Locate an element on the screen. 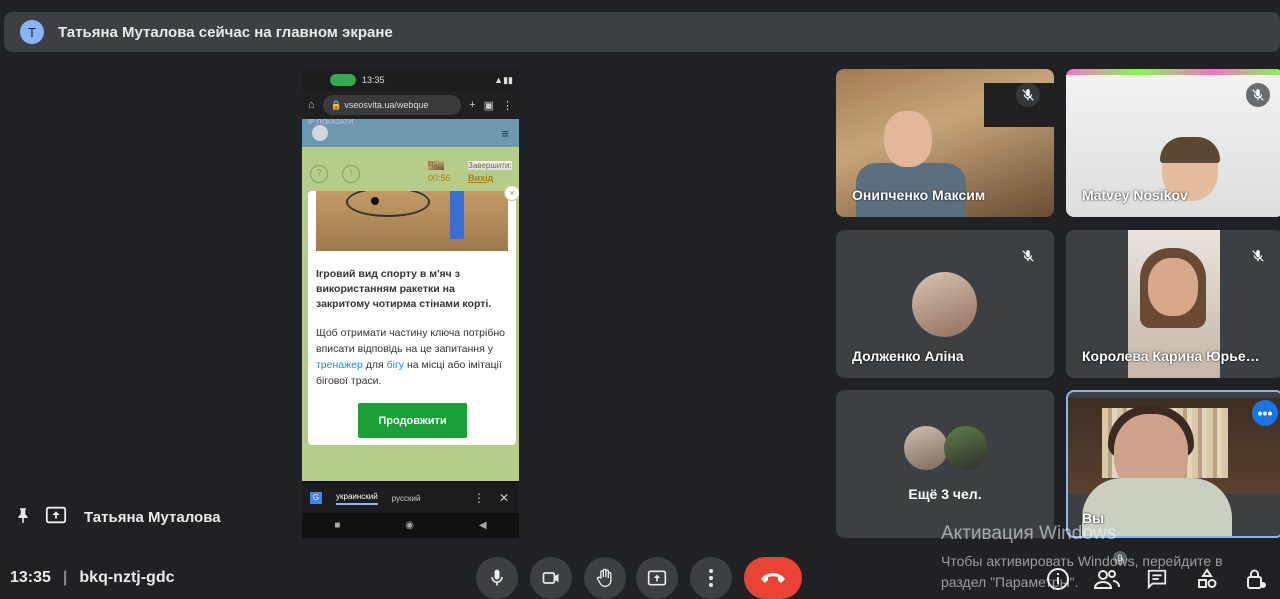 The width and height of the screenshot is (1280, 599). alert-icon: ! is located at coordinates (351, 174).